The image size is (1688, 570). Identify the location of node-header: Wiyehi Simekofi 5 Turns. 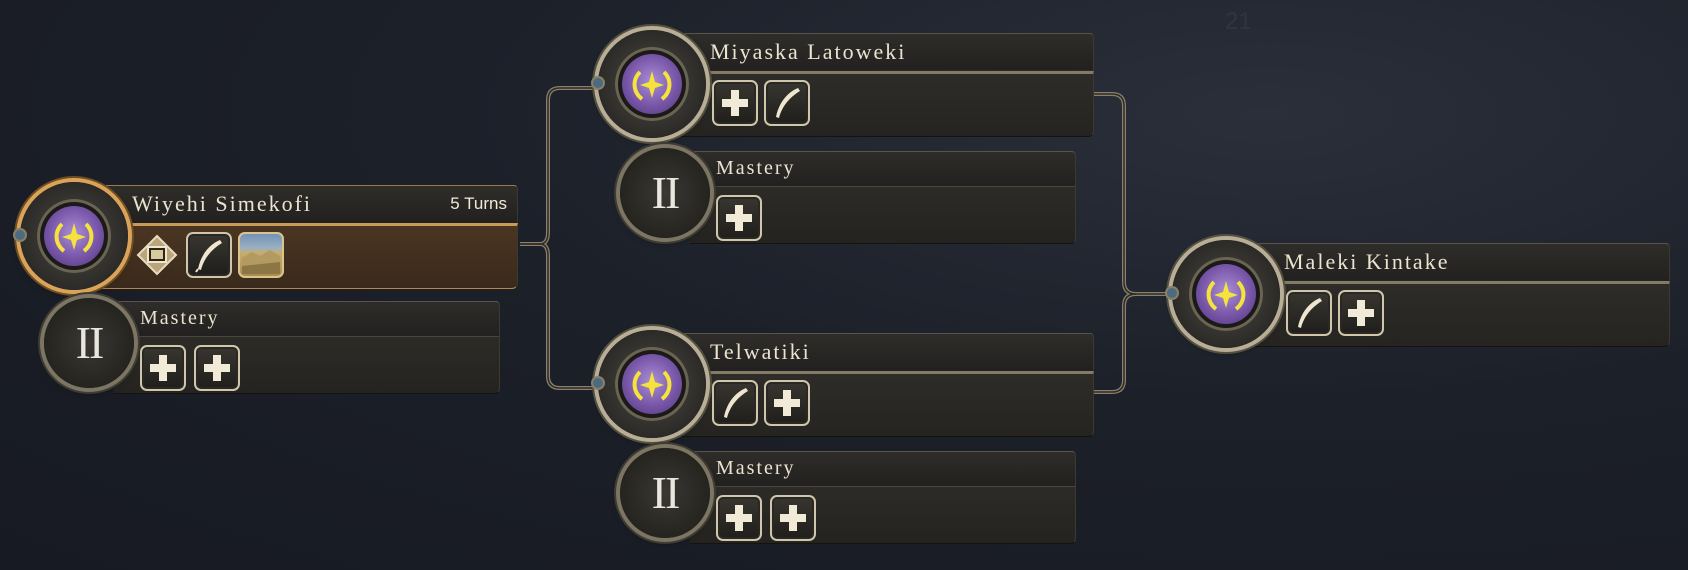
(308, 203).